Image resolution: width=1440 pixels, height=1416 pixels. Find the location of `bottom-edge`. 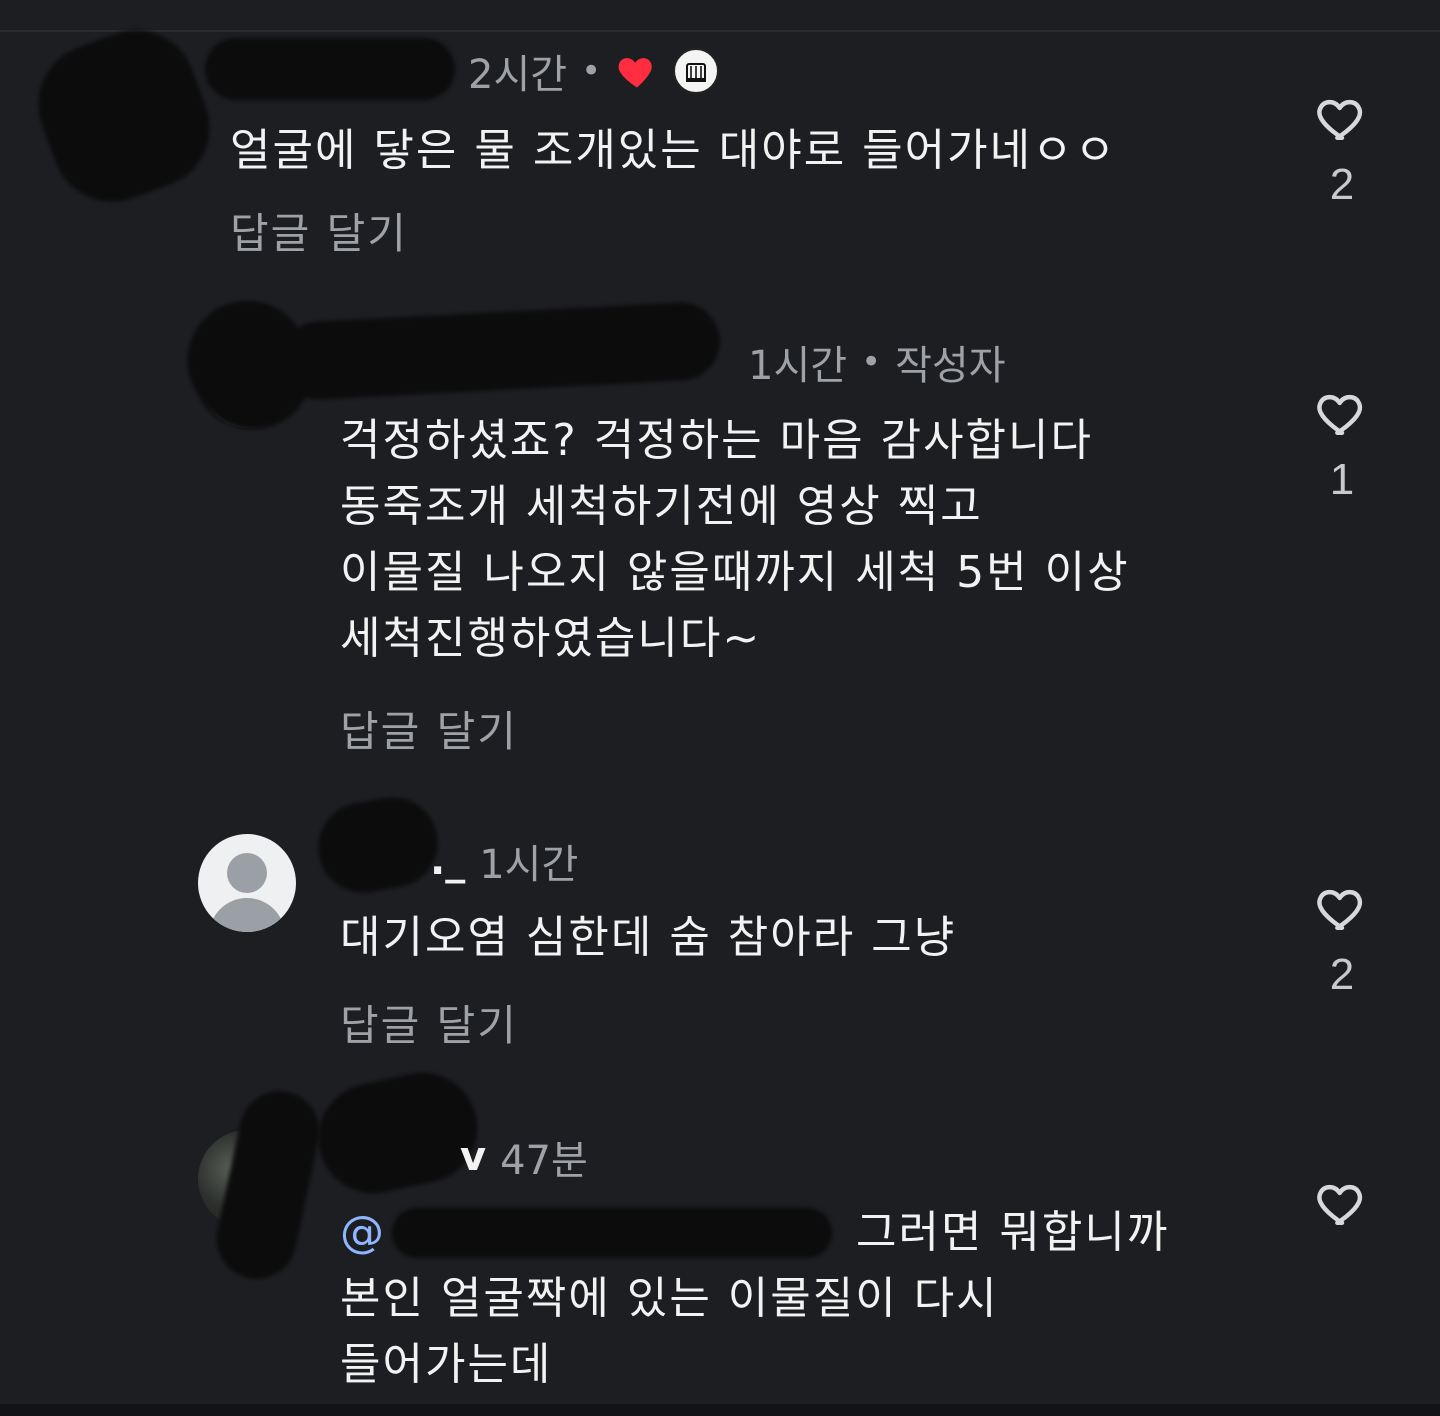

bottom-edge is located at coordinates (720, 1410).